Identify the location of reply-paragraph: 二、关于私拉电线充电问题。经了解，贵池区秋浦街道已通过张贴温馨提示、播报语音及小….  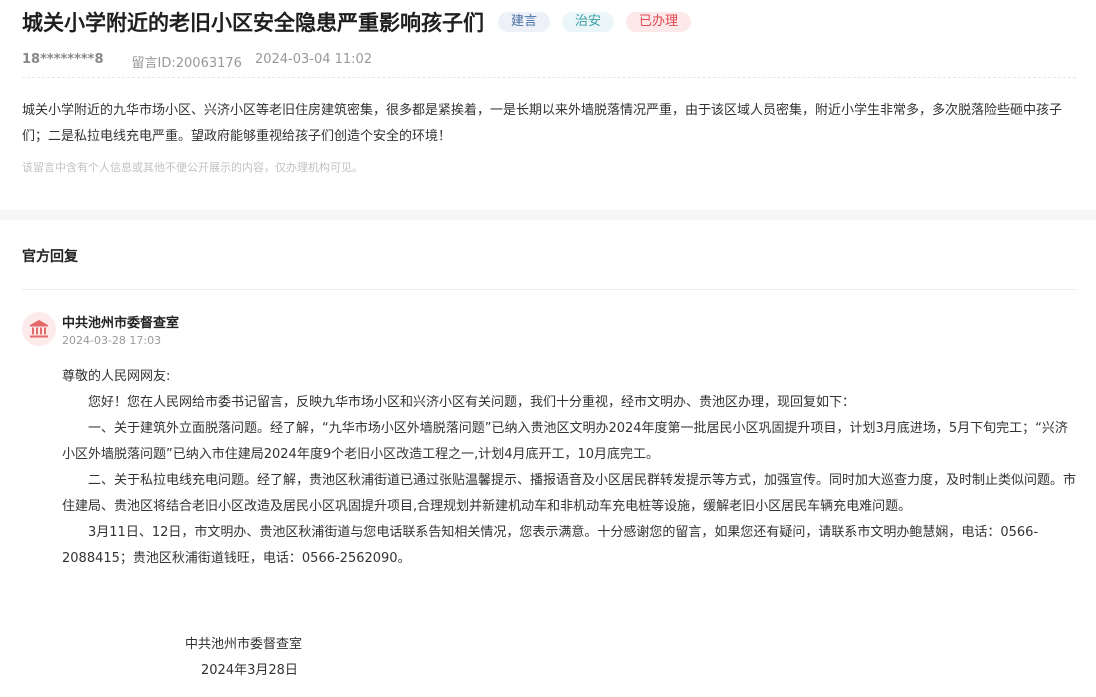
(569, 493).